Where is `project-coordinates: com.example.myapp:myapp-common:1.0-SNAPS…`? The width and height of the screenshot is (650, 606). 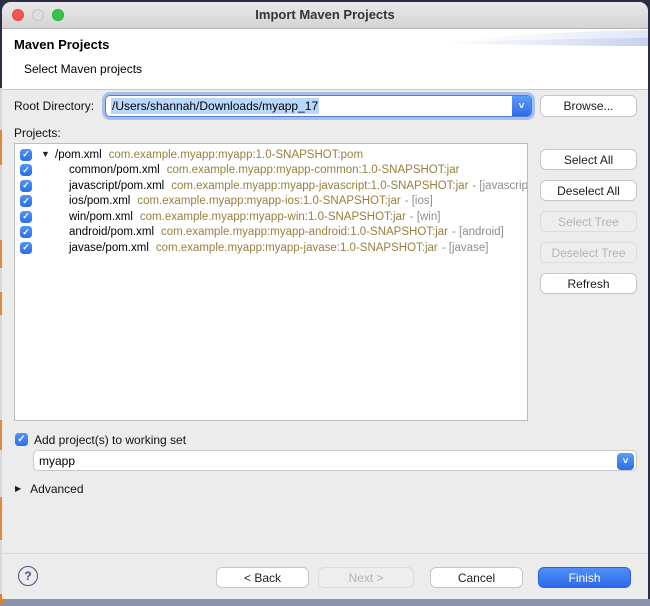 project-coordinates: com.example.myapp:myapp-common:1.0-SNAPS… is located at coordinates (313, 170).